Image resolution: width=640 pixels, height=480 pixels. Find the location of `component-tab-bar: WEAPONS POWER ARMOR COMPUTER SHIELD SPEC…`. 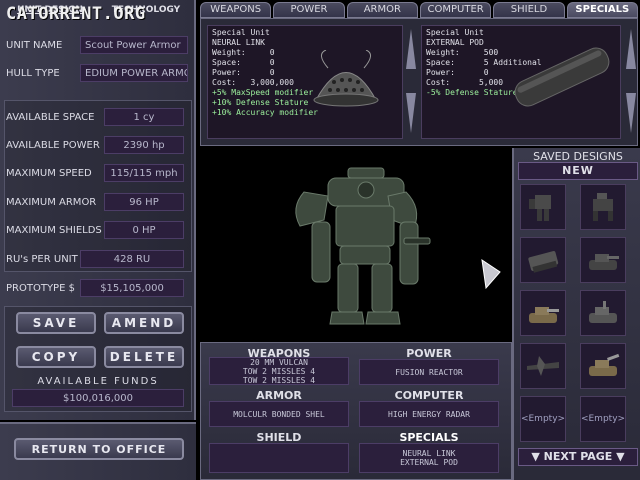

component-tab-bar: WEAPONS POWER ARMOR COMPUTER SHIELD SPEC… is located at coordinates (419, 10).